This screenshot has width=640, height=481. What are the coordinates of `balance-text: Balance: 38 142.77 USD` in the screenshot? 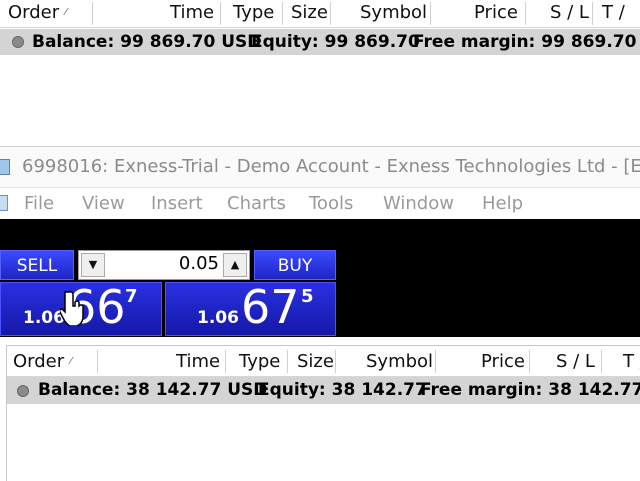 It's located at (153, 390).